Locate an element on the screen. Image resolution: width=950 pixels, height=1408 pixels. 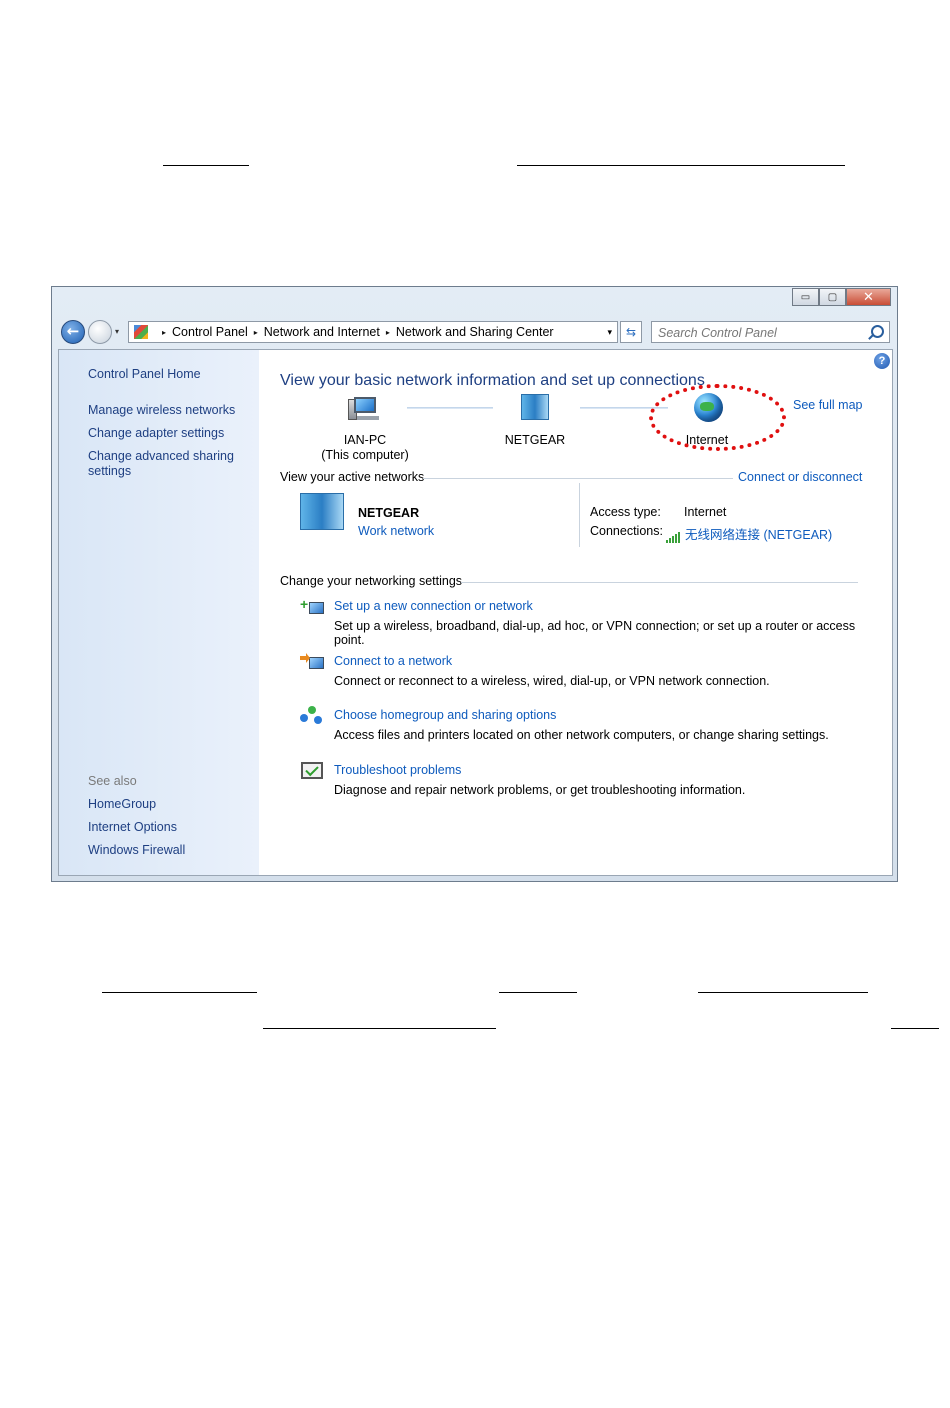
access-type-value: Internet is located at coordinates (705, 512).